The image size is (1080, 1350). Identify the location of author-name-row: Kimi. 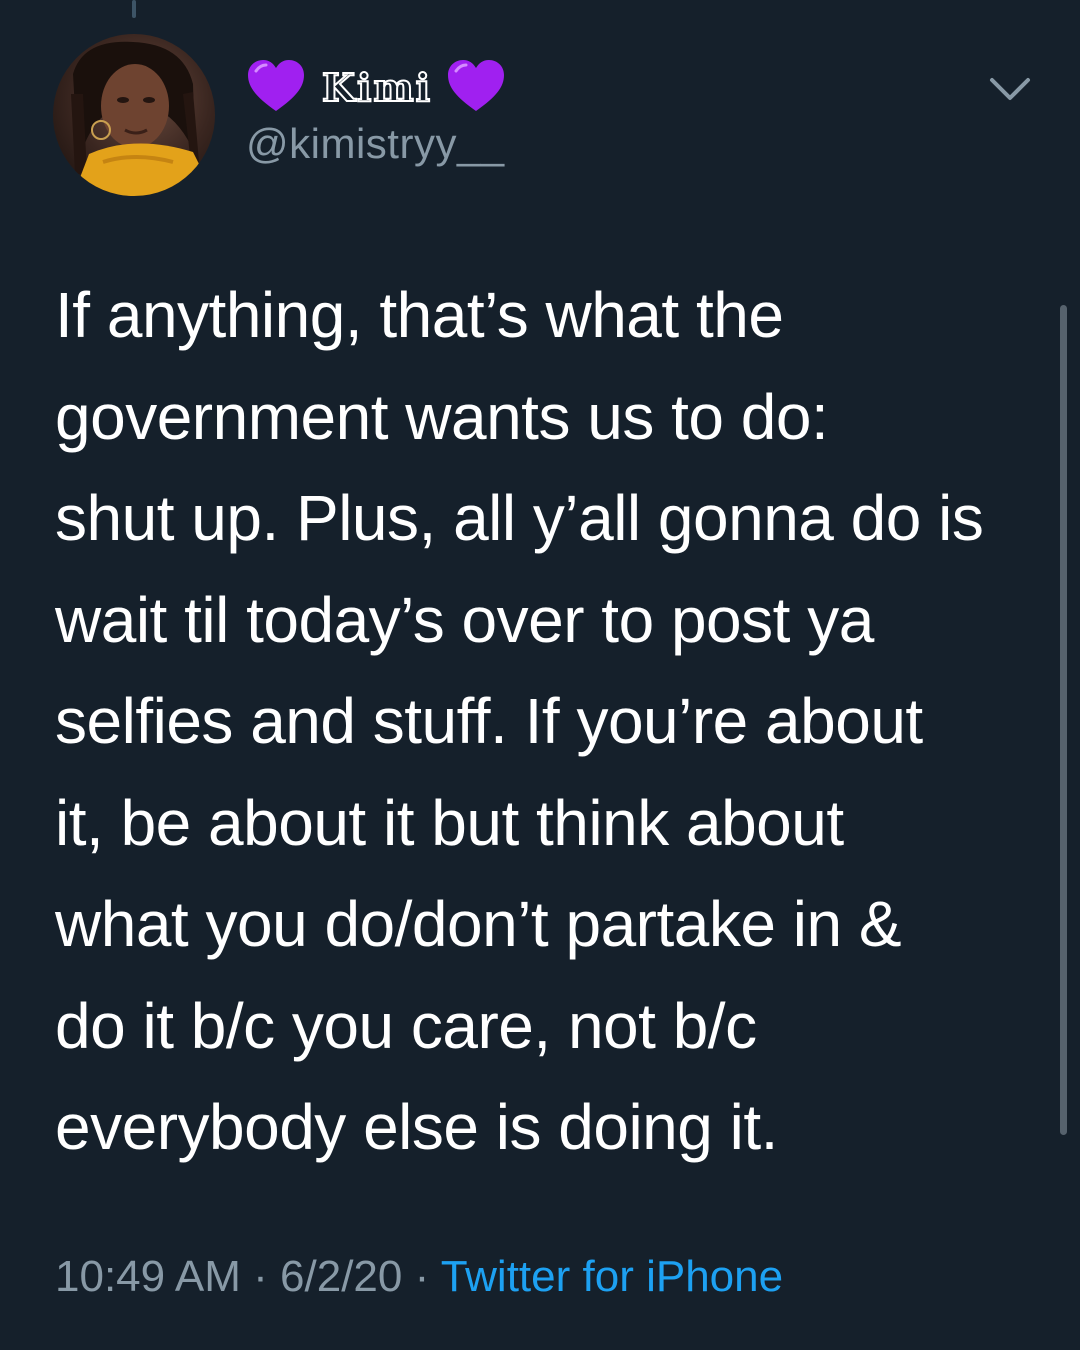
(376, 87).